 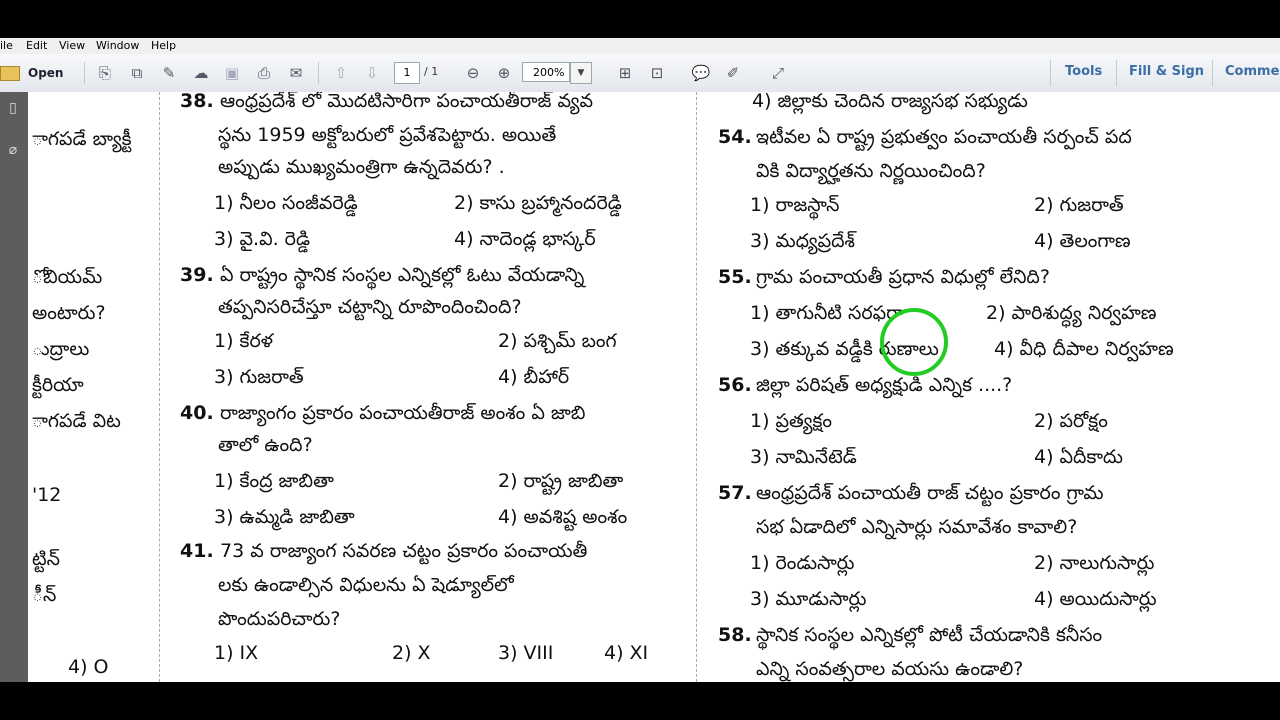 I want to click on screen-top-black-bar, so click(x=640, y=19).